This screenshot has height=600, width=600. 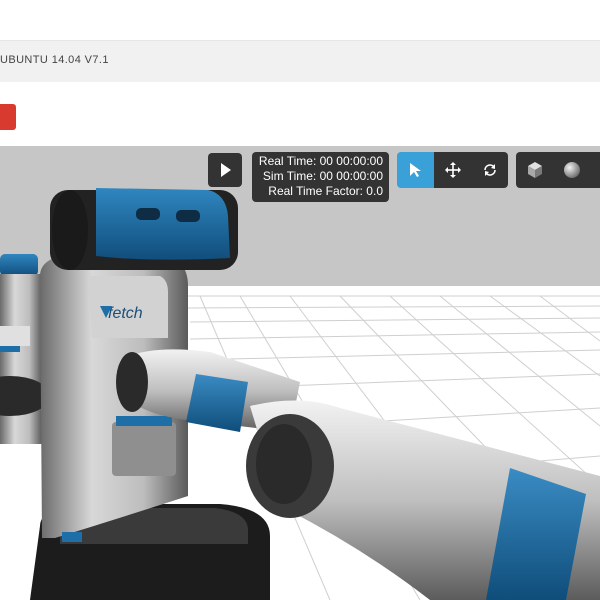 I want to click on manipulation-toolbar, so click(x=452, y=170).